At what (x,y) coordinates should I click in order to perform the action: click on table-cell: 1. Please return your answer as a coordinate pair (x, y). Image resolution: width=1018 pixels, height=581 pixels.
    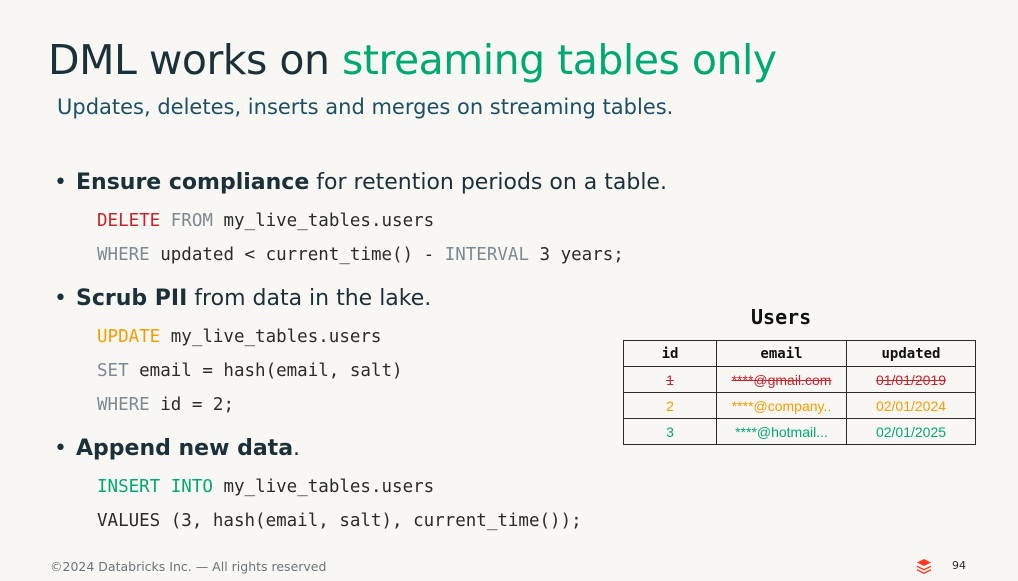
    Looking at the image, I should click on (670, 379).